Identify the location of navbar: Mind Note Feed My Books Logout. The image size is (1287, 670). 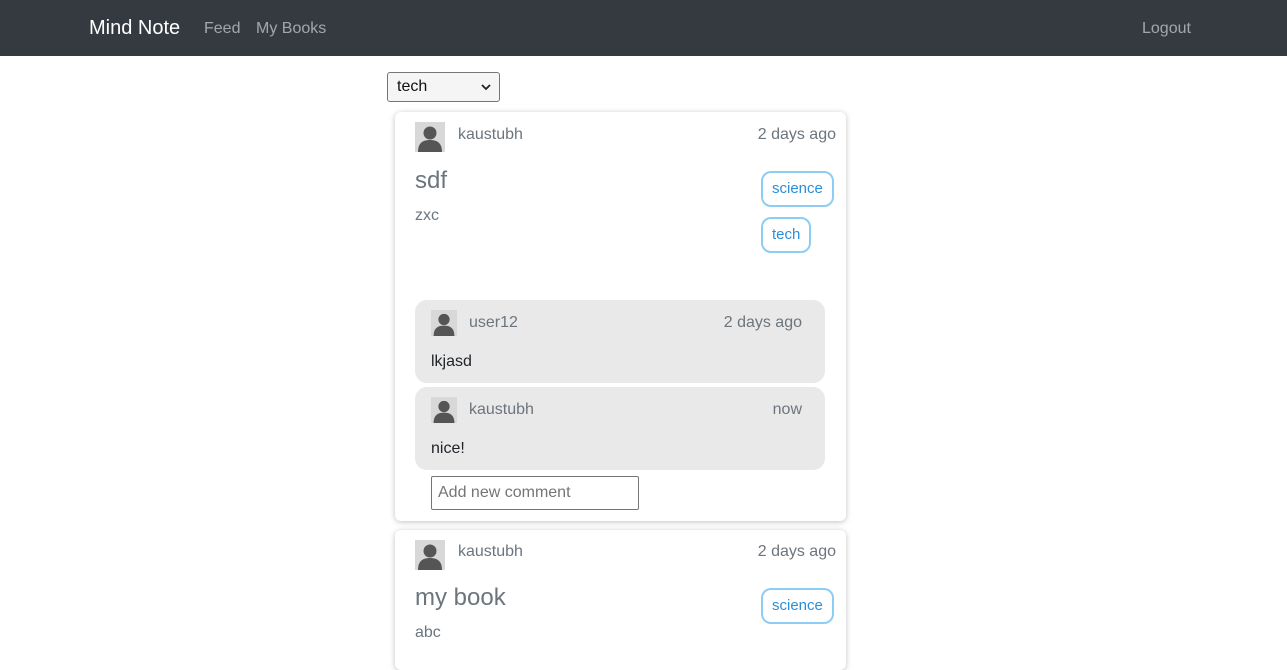
(643, 28).